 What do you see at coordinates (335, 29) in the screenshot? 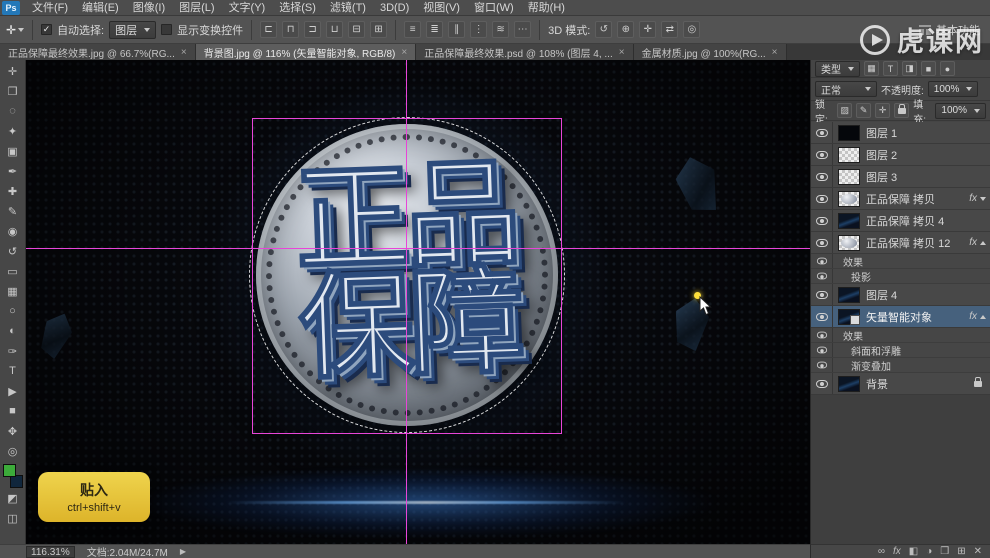
I see `align-top-icon: ⊔` at bounding box center [335, 29].